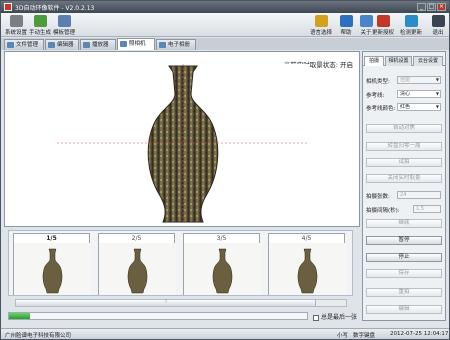 This screenshot has height=340, width=450. I want to click on panel-button-1: 转盘归零一周, so click(404, 146).